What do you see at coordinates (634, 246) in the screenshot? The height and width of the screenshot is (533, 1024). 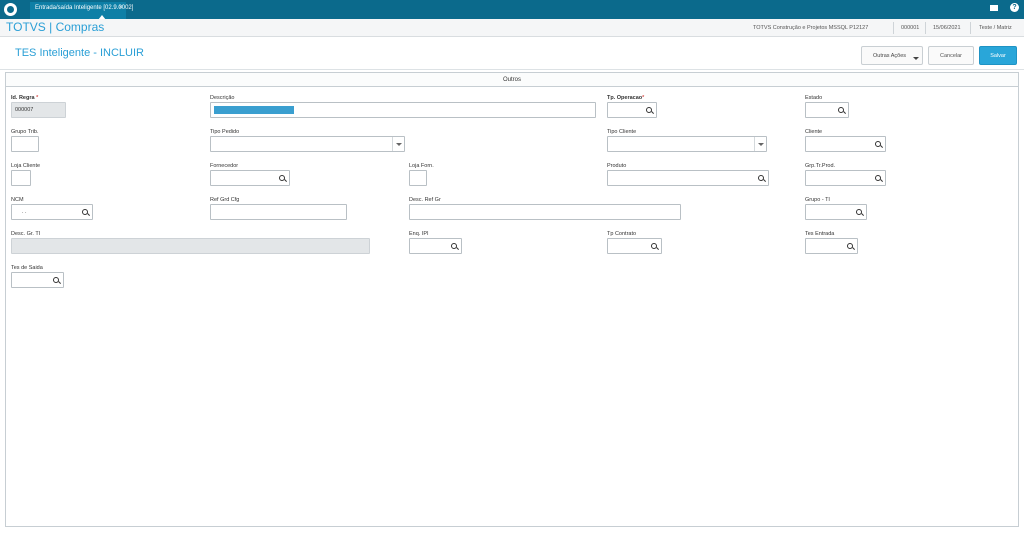 I see `tp-contrato-field` at bounding box center [634, 246].